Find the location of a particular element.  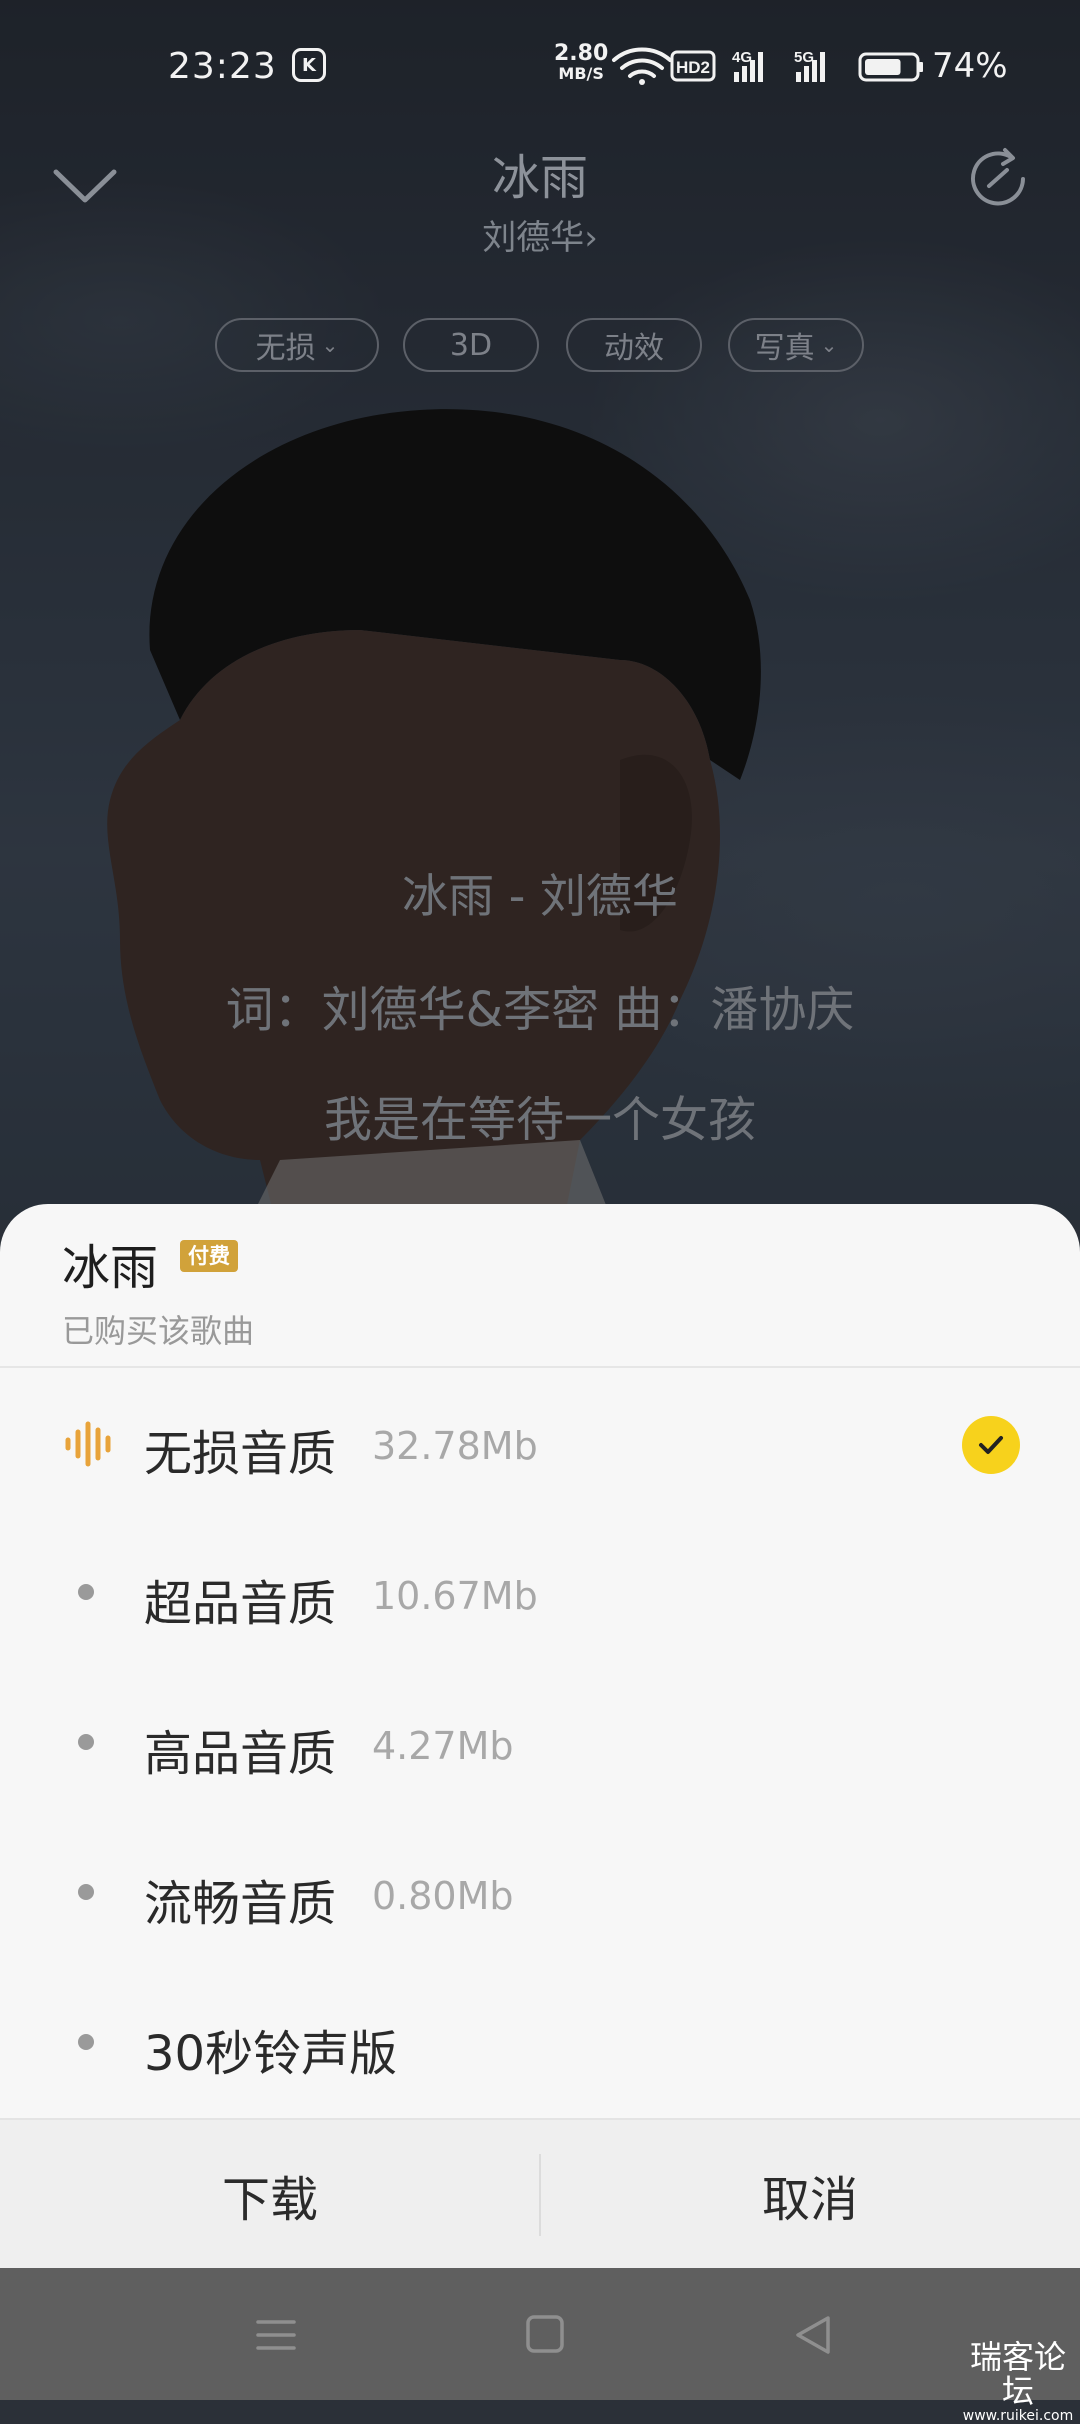

quality-label: 30秒铃声版 is located at coordinates (271, 2054).